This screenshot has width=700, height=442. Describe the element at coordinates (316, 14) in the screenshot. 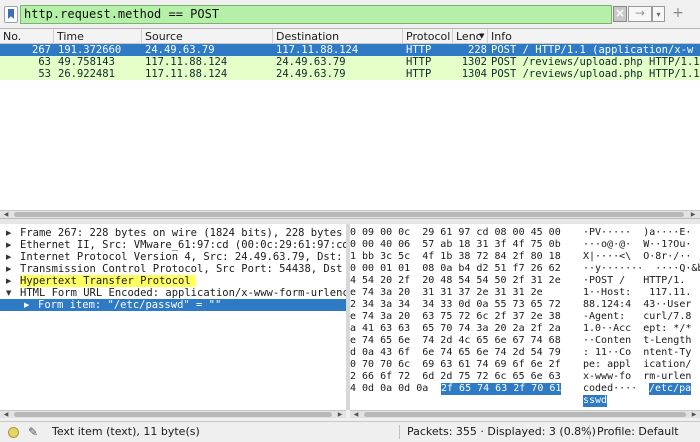

I see `display-filter-input: http.request.method == POST` at that location.